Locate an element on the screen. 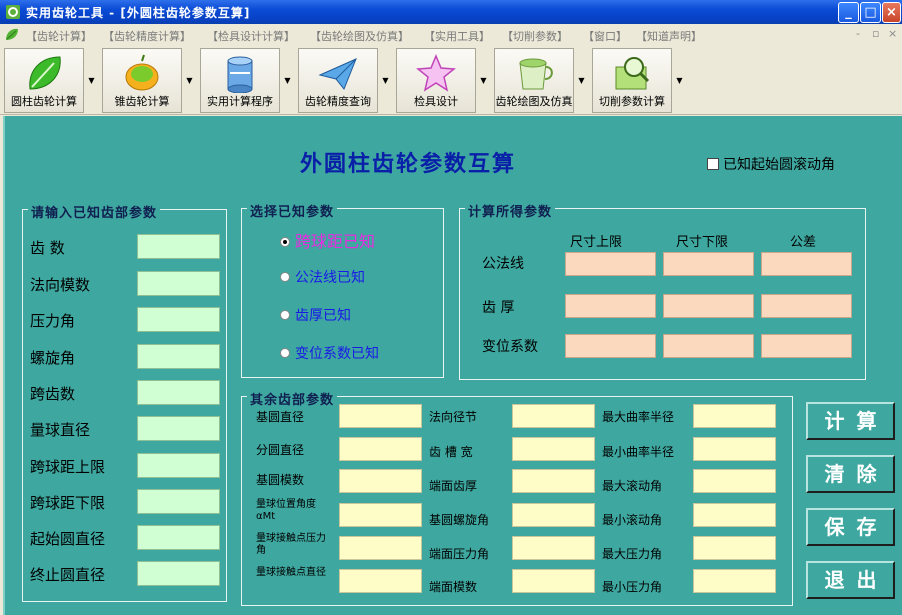 The image size is (902, 615). profile-shift-lower-field is located at coordinates (708, 346).